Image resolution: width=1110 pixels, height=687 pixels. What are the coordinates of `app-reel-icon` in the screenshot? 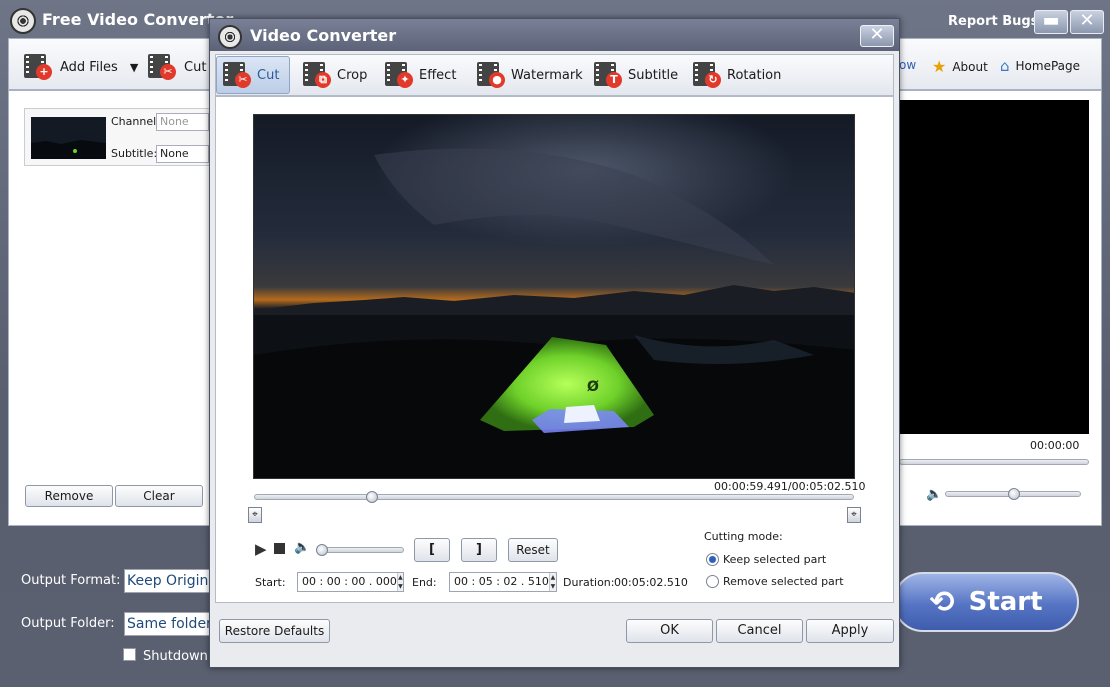 It's located at (23, 21).